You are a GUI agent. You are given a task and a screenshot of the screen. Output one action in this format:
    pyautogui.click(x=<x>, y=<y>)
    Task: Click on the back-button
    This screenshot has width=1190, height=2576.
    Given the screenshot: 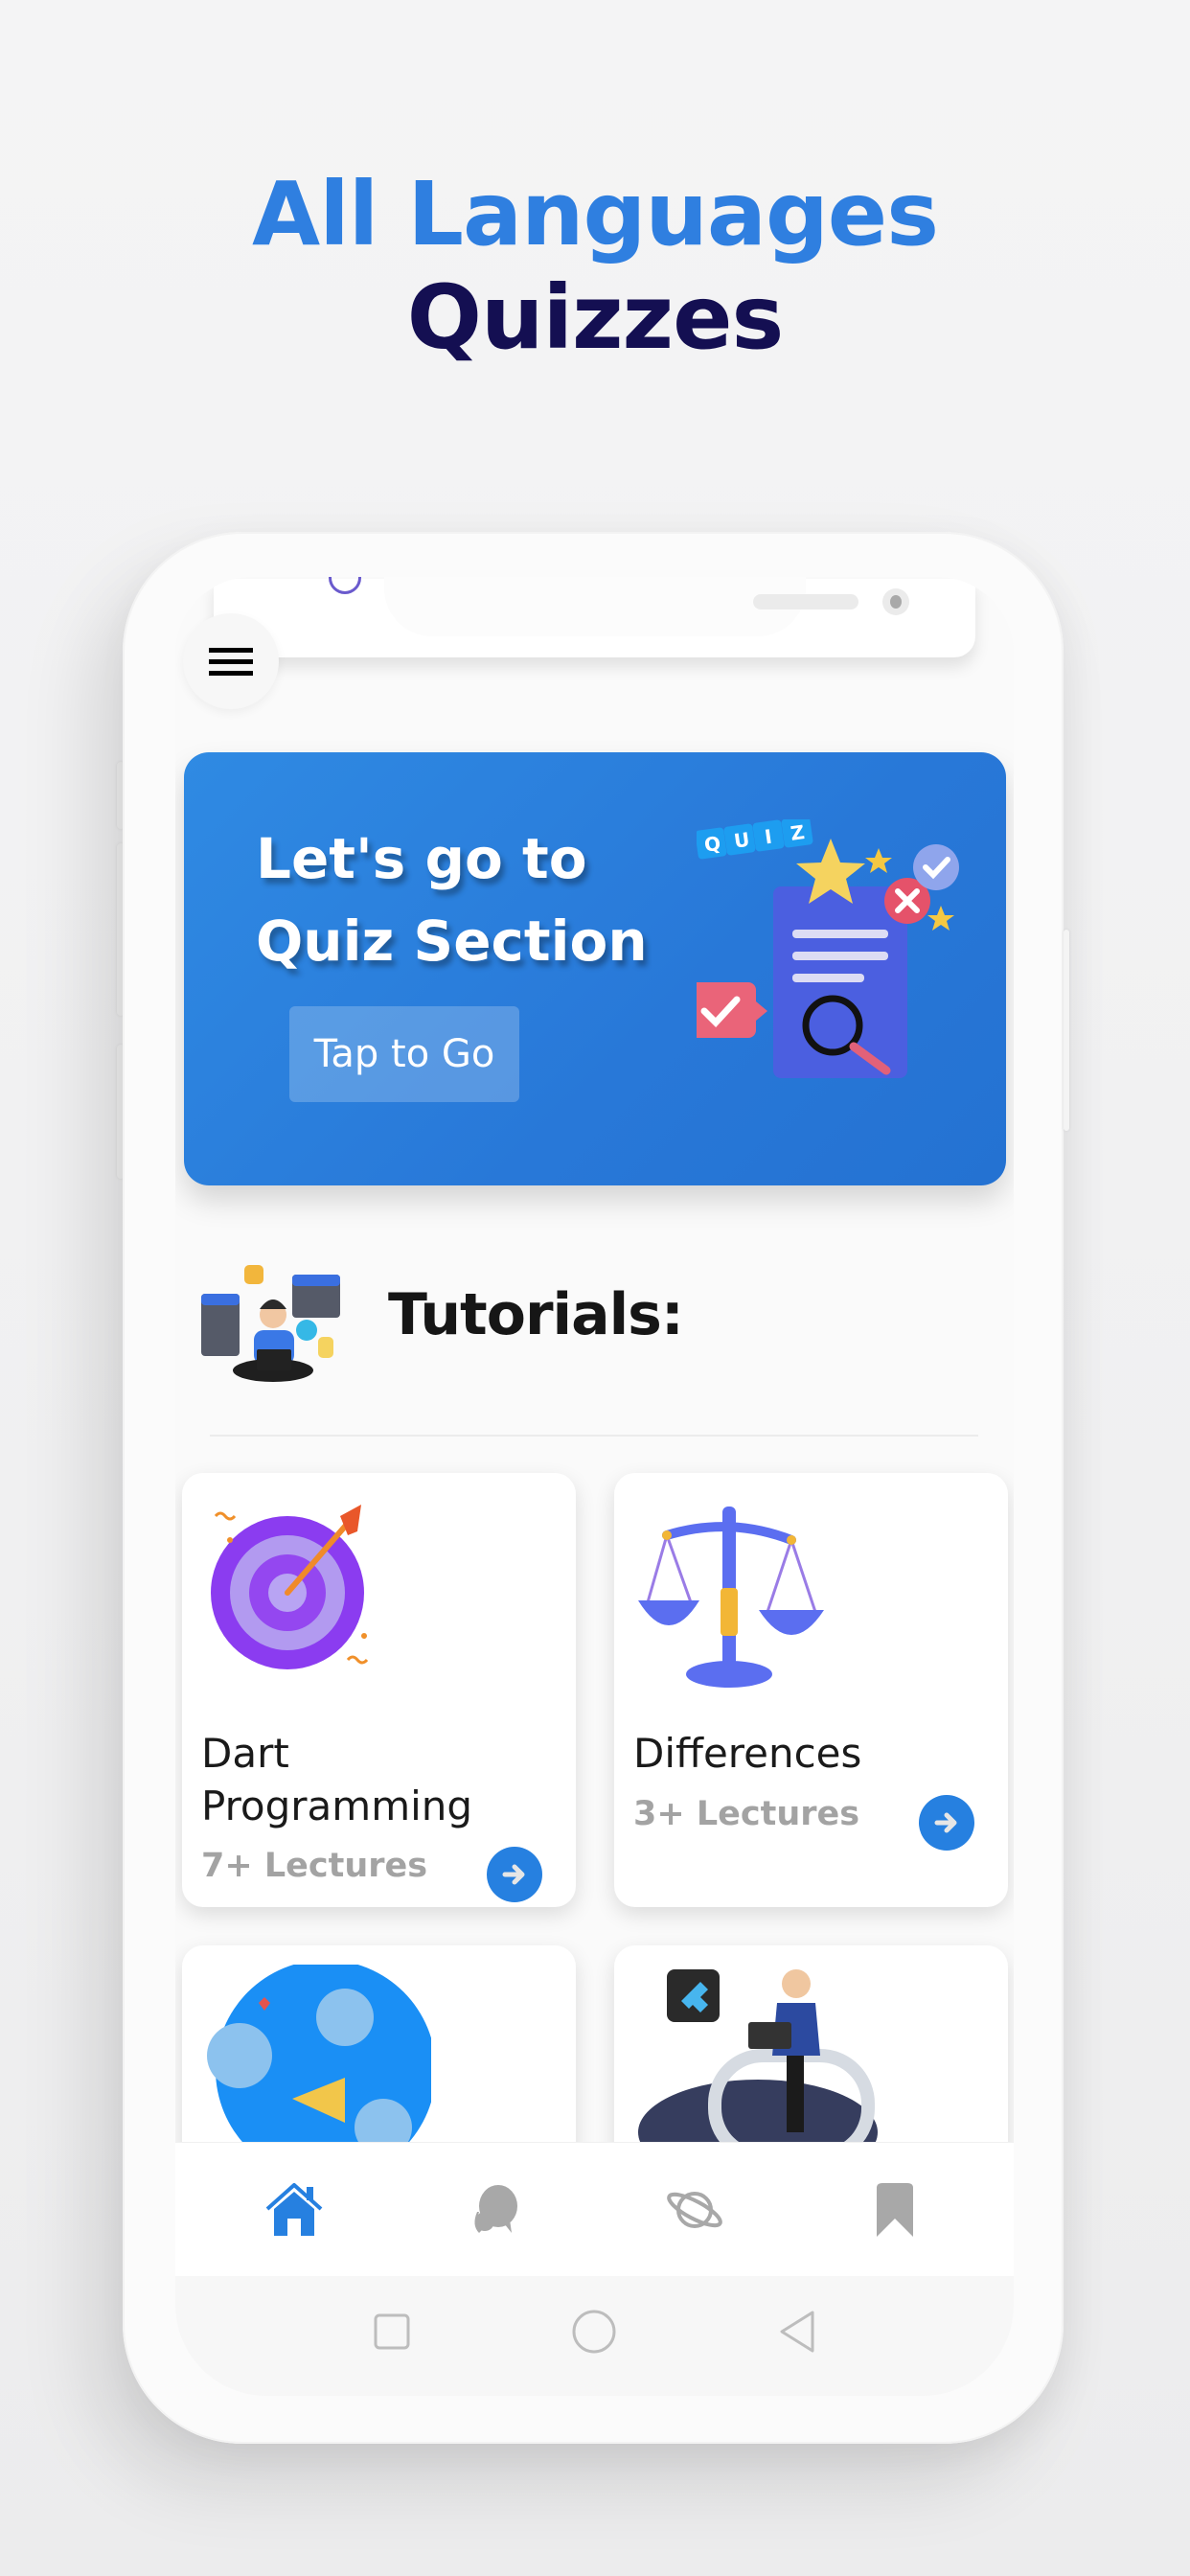 What is the action you would take?
    pyautogui.click(x=797, y=2331)
    